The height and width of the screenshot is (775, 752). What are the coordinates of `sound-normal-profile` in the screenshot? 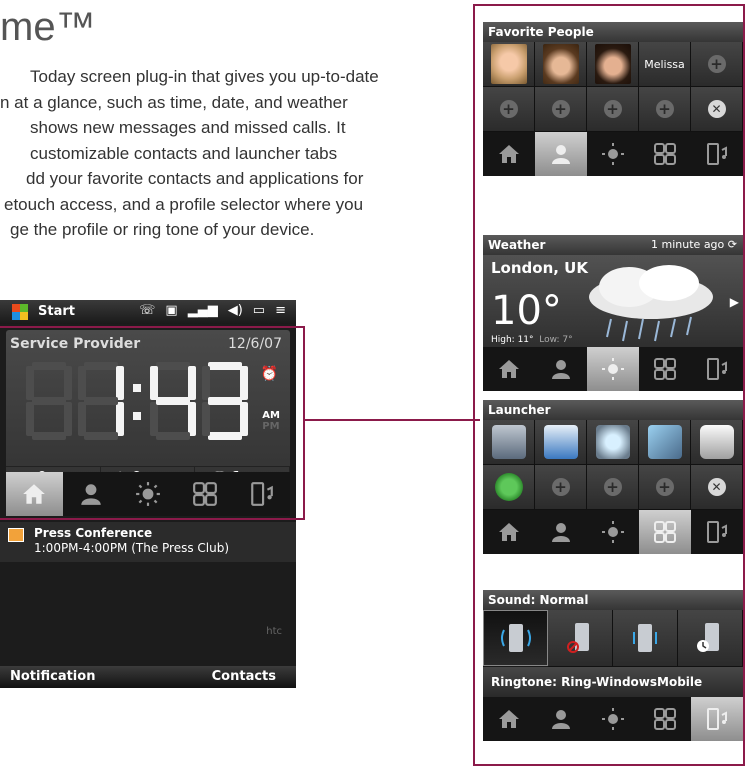 It's located at (515, 638).